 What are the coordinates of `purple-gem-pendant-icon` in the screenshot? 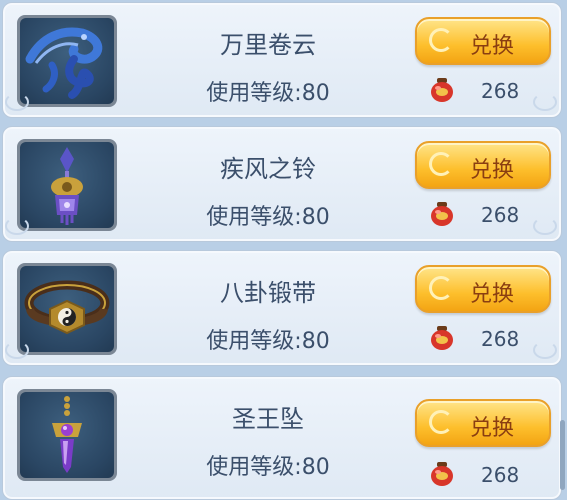 It's located at (67, 434).